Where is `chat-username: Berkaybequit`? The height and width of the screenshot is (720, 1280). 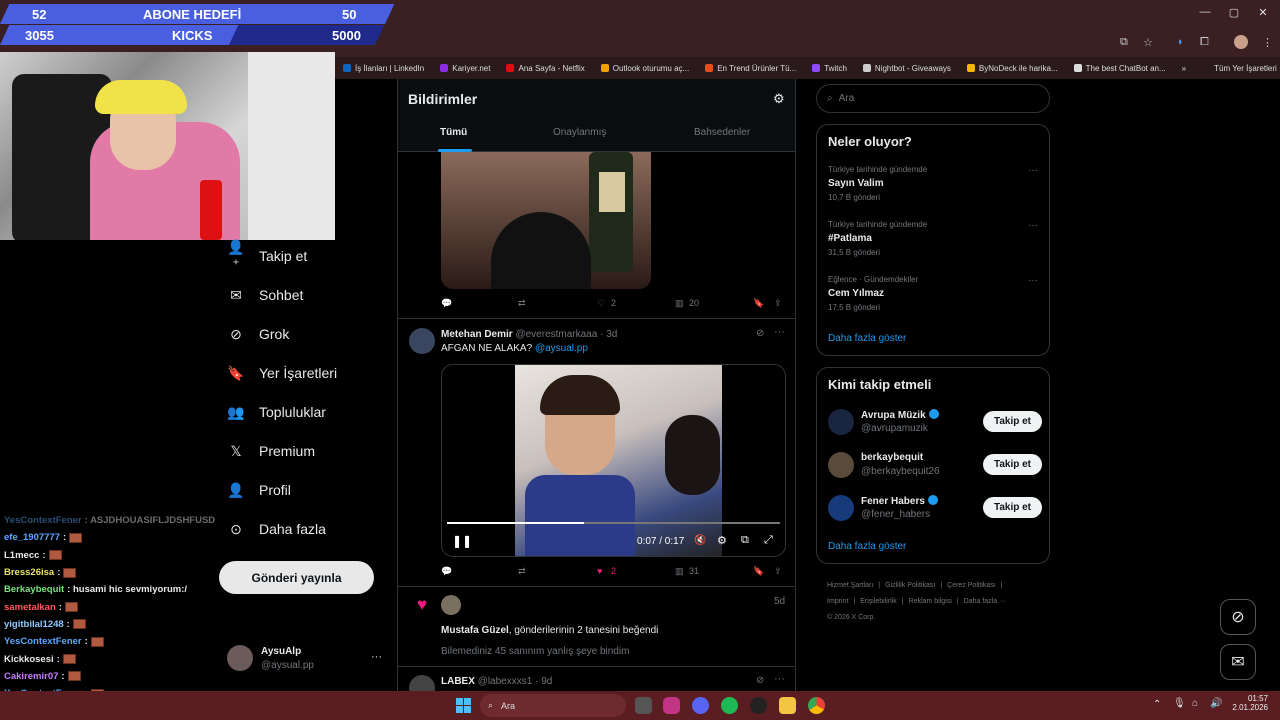 chat-username: Berkaybequit is located at coordinates (34, 589).